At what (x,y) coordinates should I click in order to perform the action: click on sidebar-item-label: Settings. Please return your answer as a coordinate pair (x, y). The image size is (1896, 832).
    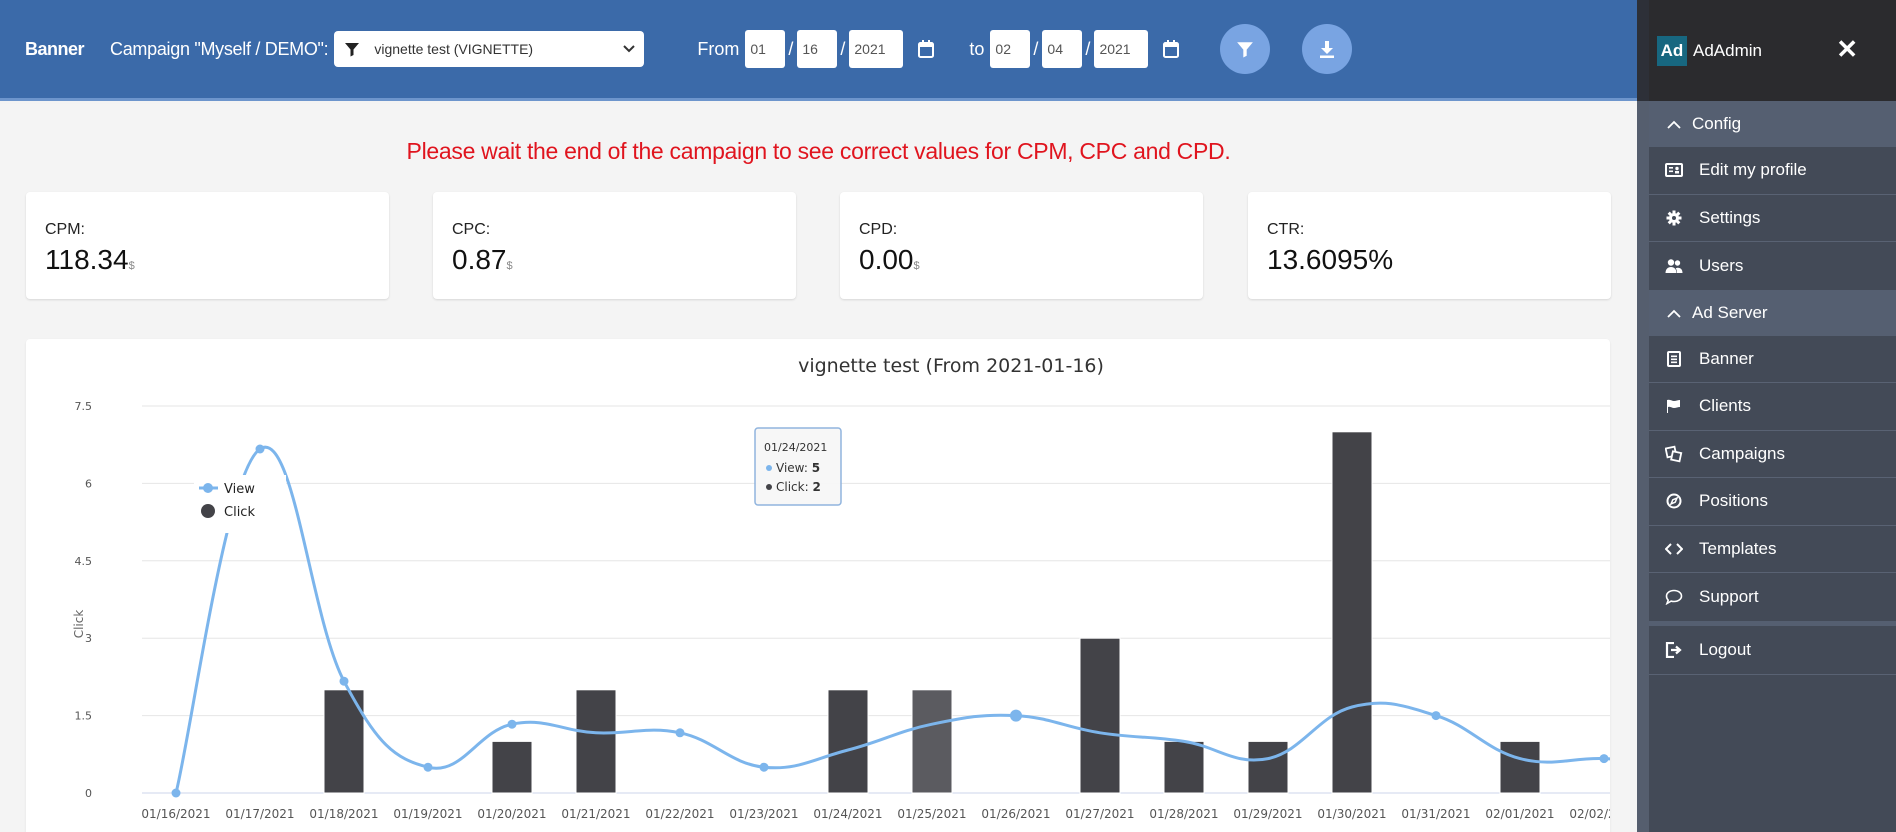
    Looking at the image, I should click on (1730, 217).